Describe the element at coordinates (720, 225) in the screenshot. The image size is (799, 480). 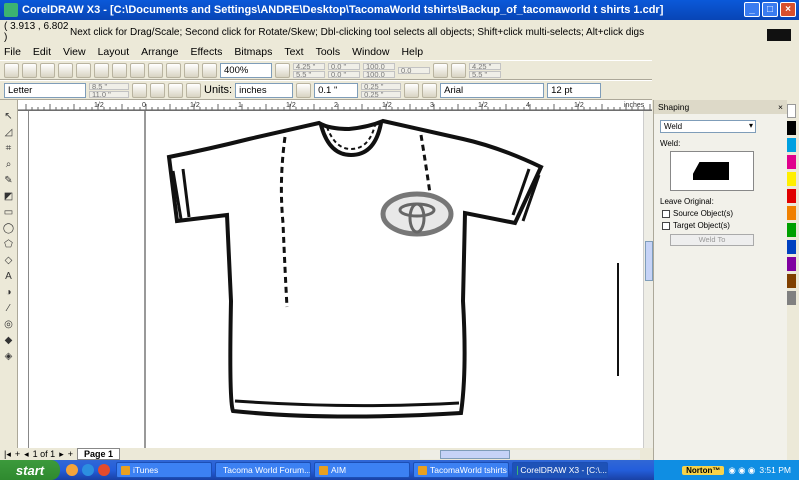
I see `target-objects-option: Target Object(s)` at that location.